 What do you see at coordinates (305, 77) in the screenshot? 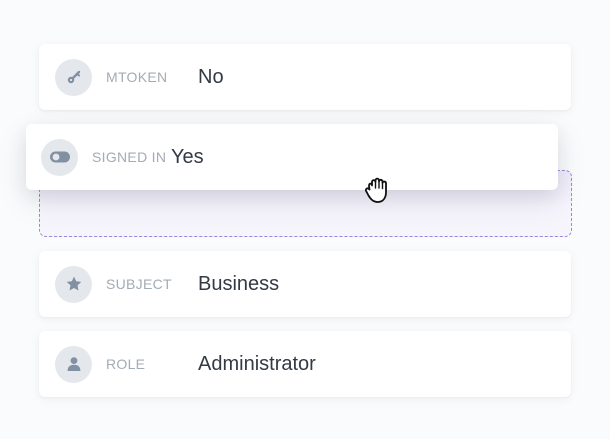
I see `field-row-mtoken: MTOKEN No` at bounding box center [305, 77].